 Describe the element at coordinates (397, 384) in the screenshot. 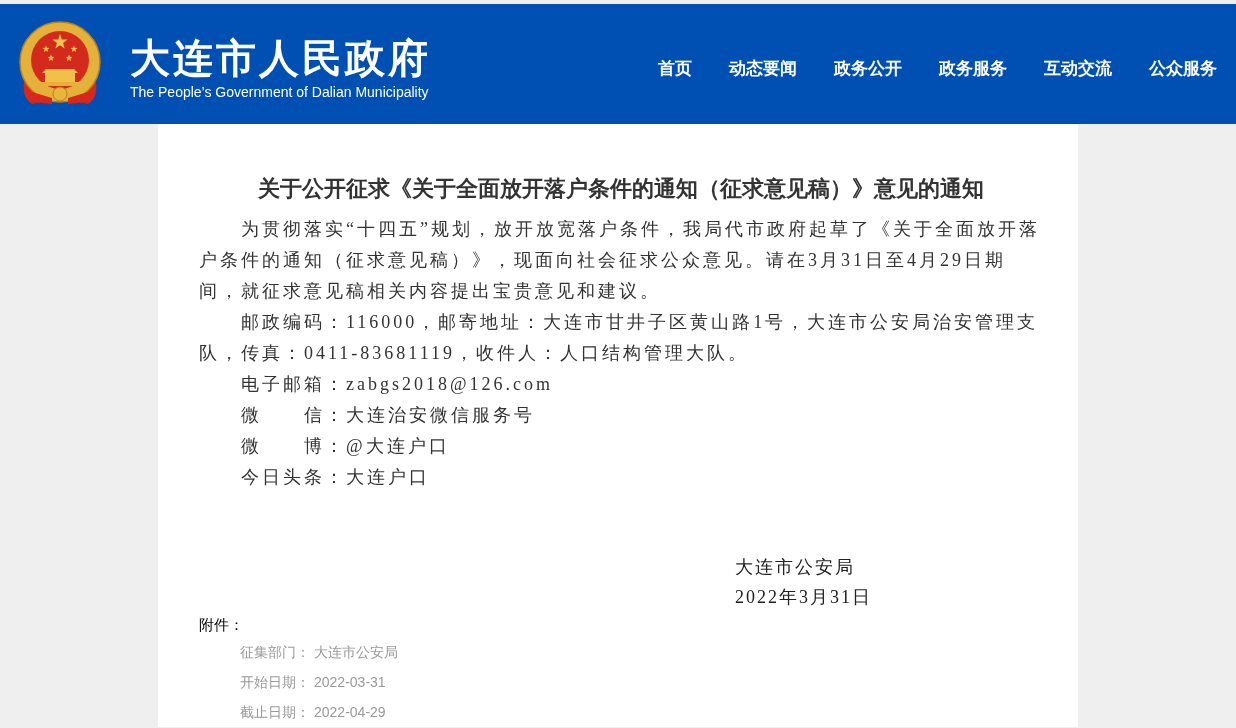

I see `body-paragraph: 电子邮箱：zabgs2018@126.com` at that location.